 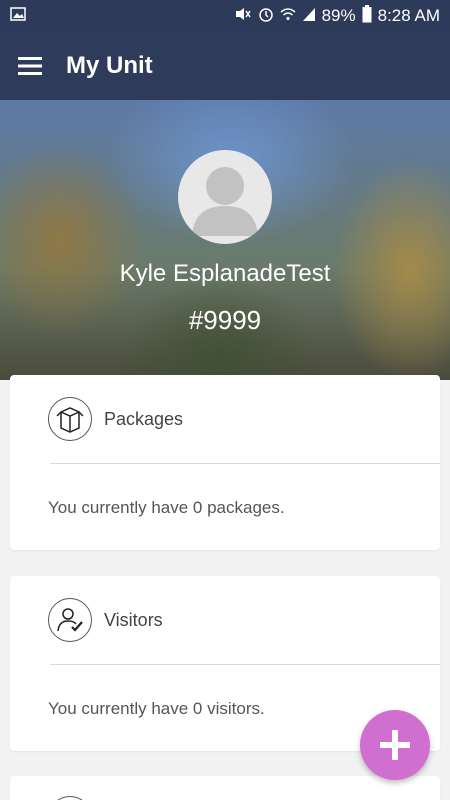 I want to click on battery-icon, so click(x=367, y=16).